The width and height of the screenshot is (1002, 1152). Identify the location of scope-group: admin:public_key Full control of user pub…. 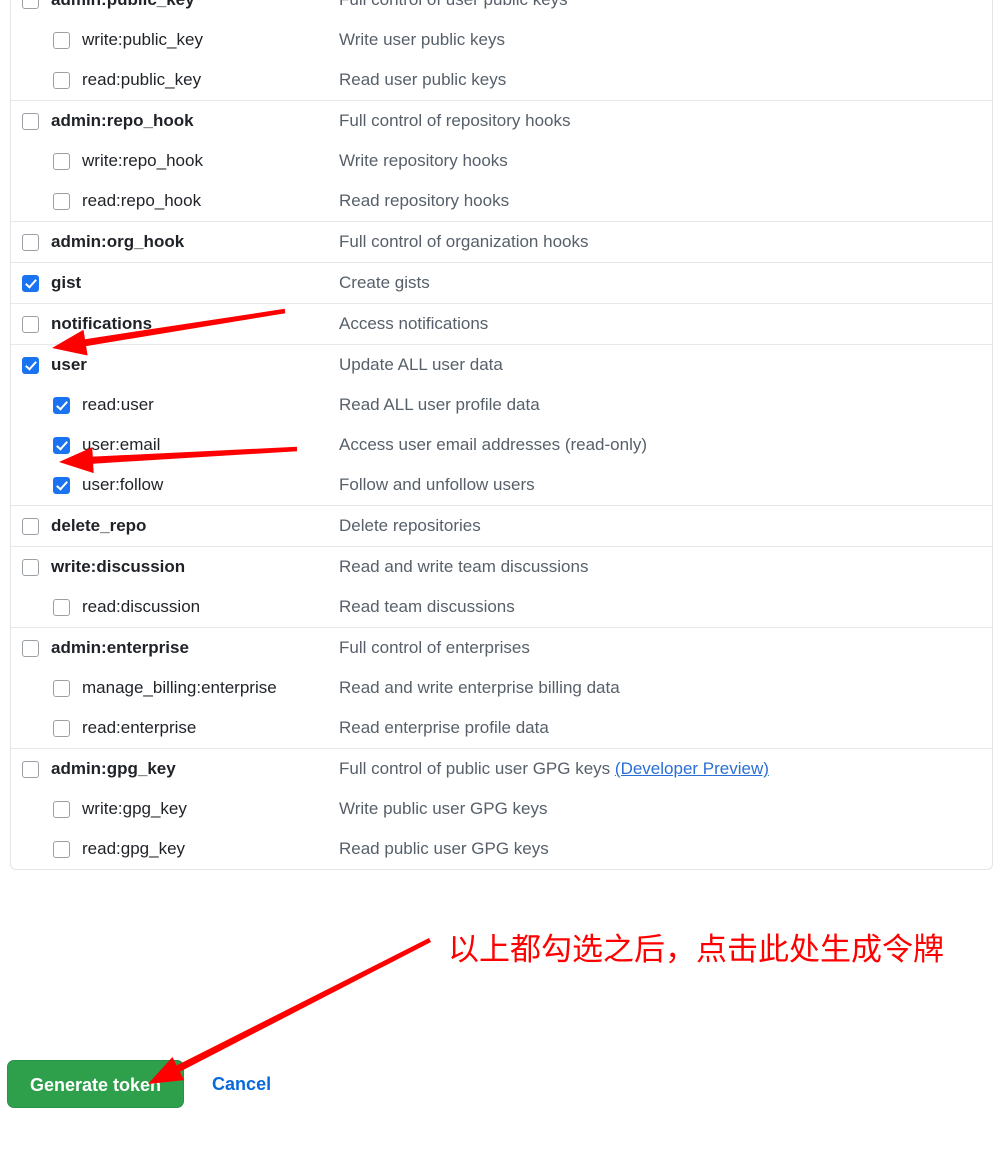
(501, 50).